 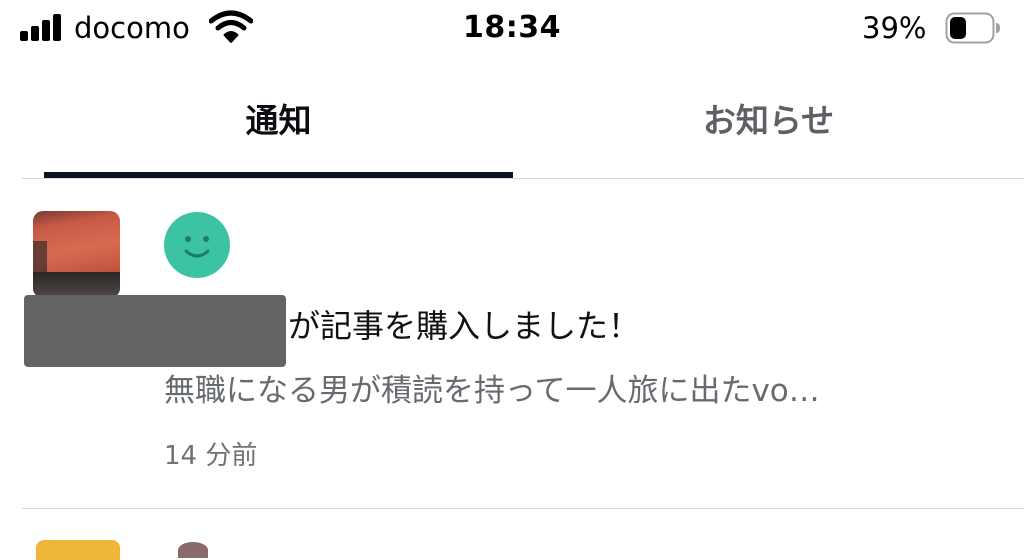 What do you see at coordinates (78, 550) in the screenshot?
I see `next-item-thumbnail` at bounding box center [78, 550].